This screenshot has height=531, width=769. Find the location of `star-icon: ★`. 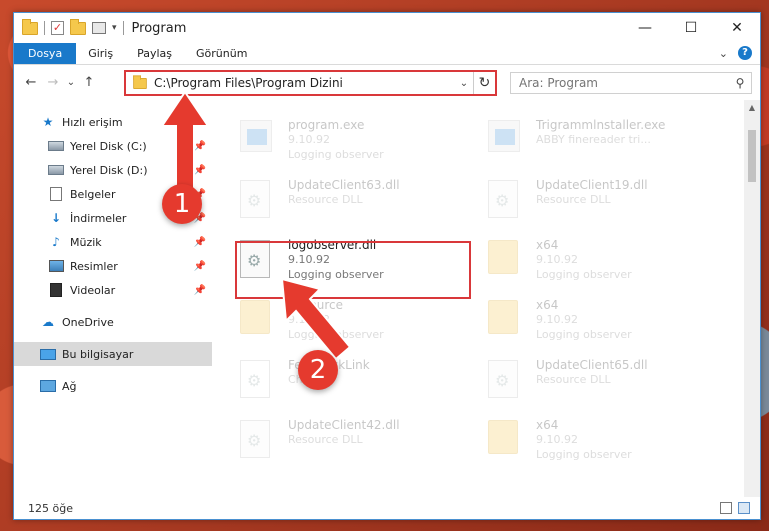

star-icon: ★ is located at coordinates (48, 122).